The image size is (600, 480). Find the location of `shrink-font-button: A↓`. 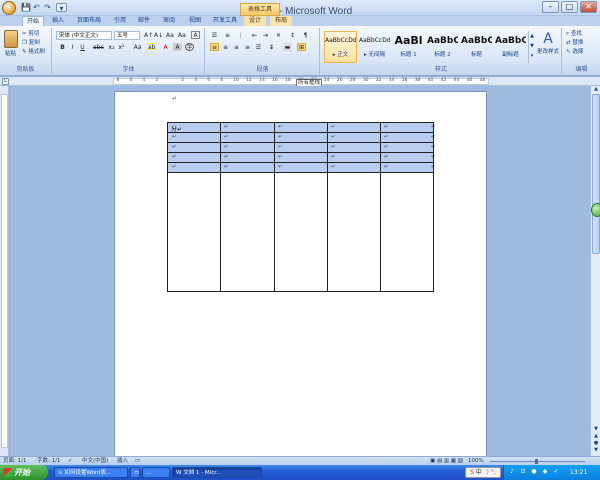

shrink-font-button: A↓ is located at coordinates (158, 35).